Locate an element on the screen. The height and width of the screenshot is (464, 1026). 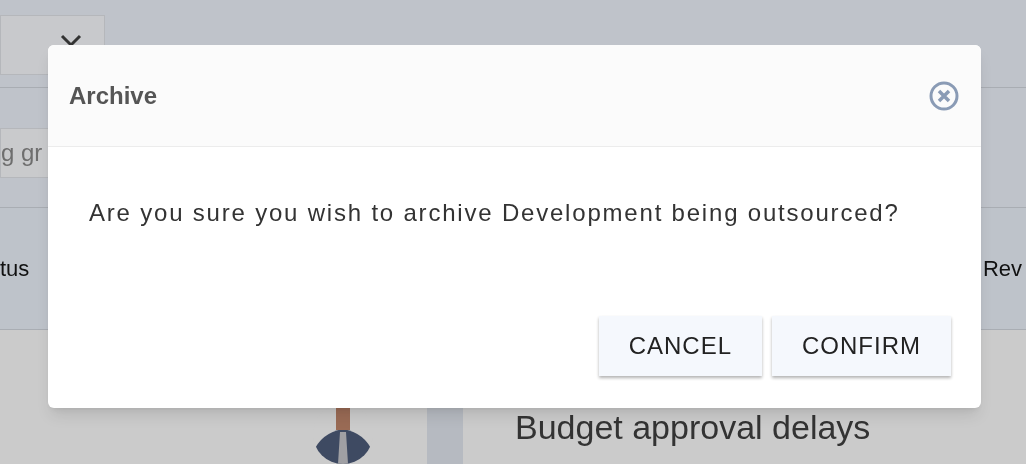
dialog-button: CANCEL is located at coordinates (680, 346).